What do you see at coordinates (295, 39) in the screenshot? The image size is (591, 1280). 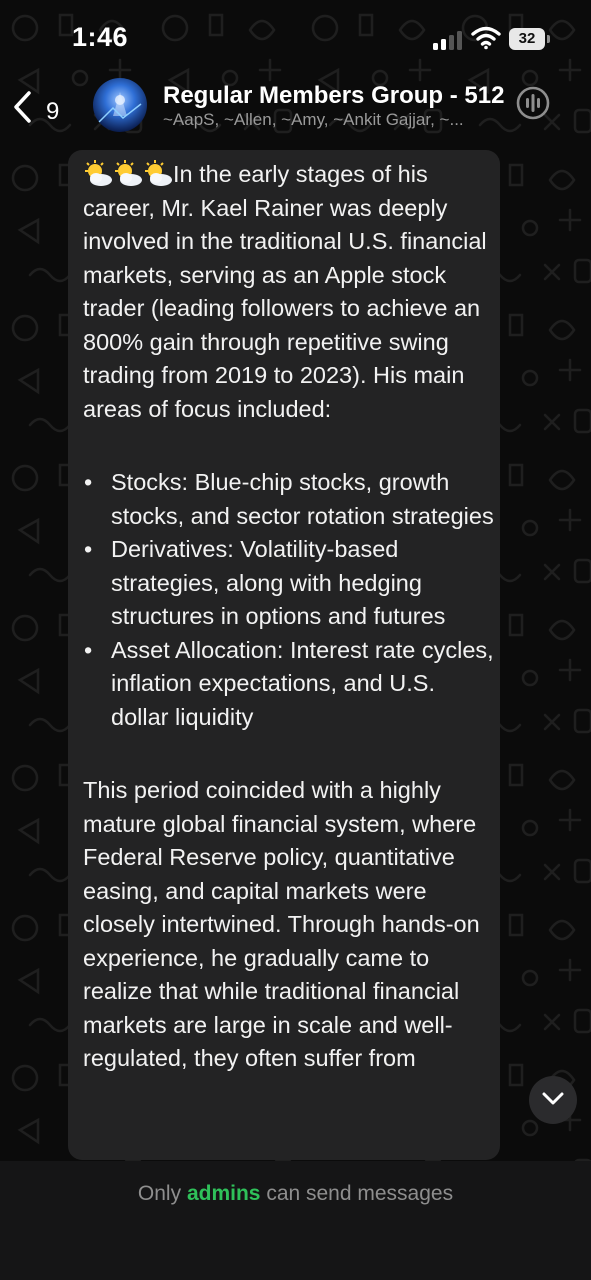 I see `status-bar: 1:46 32` at bounding box center [295, 39].